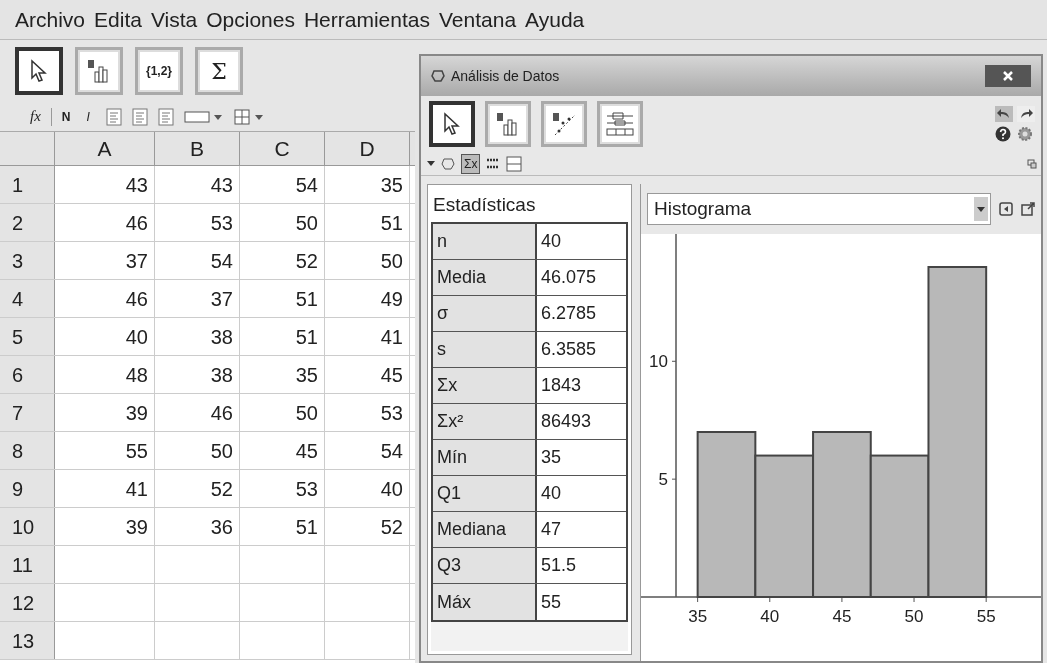 This screenshot has width=1047, height=663. I want to click on table-cell-text: 55, so click(136, 451).